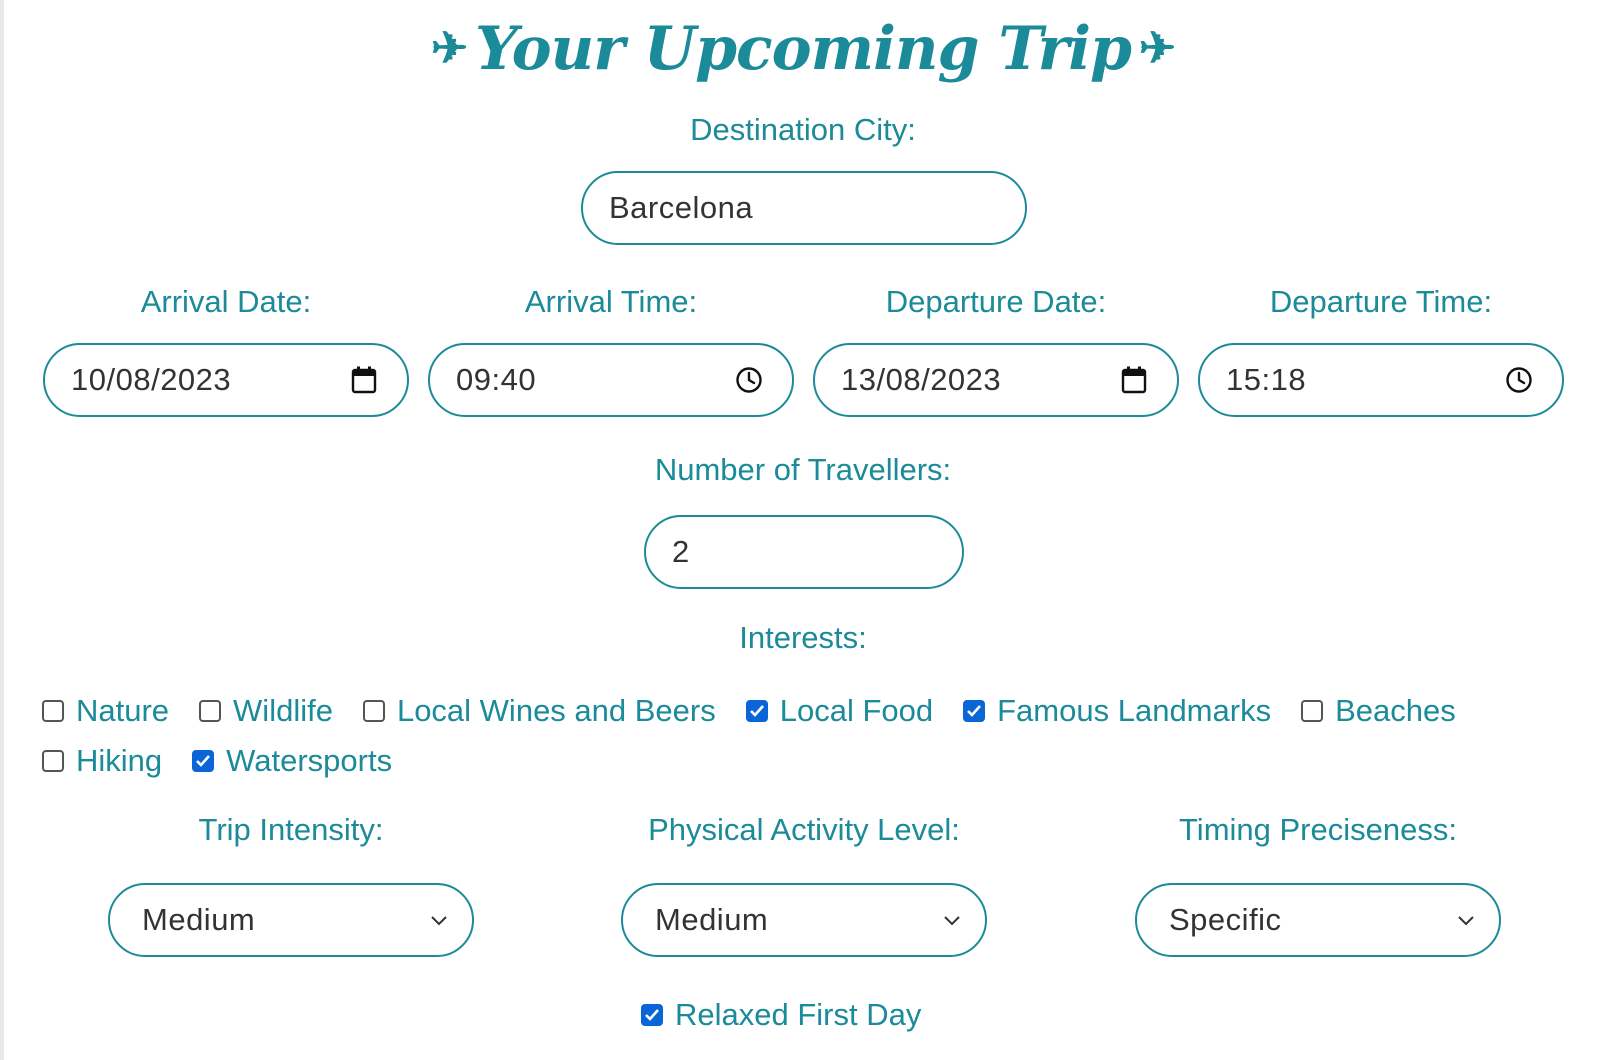 The width and height of the screenshot is (1606, 1060). I want to click on arrival-time-label: Arrival Time:, so click(611, 301).